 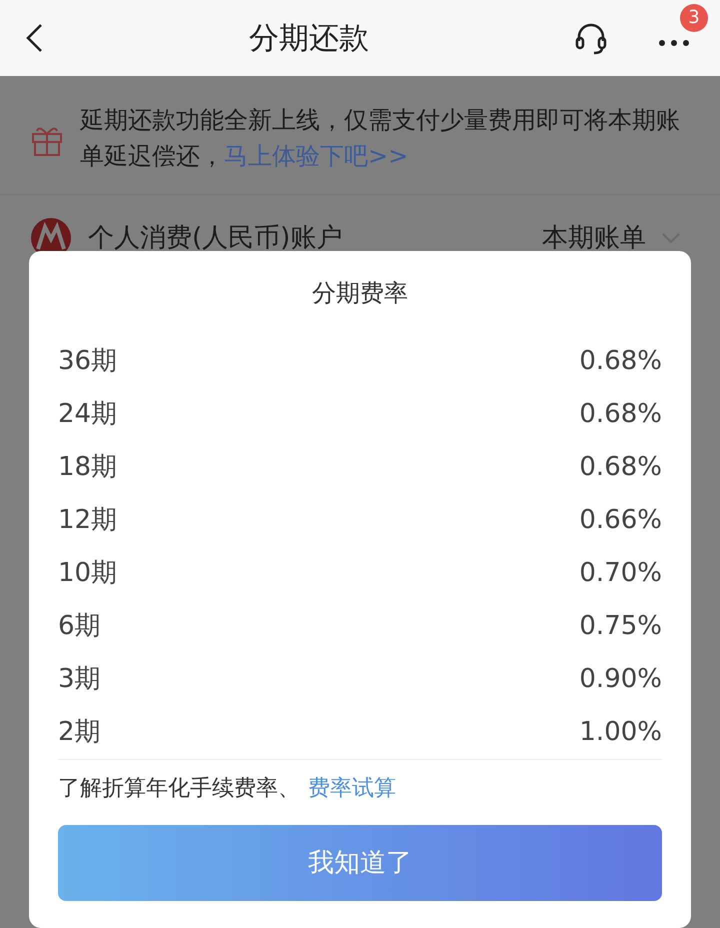 I want to click on term-label: 12期, so click(x=88, y=520).